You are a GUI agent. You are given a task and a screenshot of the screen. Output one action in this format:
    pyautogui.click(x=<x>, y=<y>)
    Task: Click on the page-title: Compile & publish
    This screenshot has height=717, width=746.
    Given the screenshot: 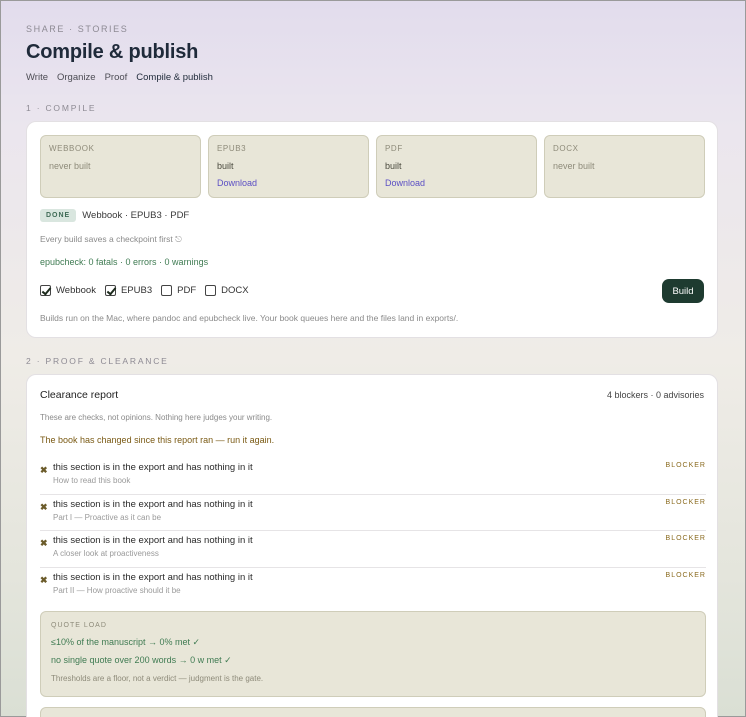 What is the action you would take?
    pyautogui.click(x=112, y=52)
    